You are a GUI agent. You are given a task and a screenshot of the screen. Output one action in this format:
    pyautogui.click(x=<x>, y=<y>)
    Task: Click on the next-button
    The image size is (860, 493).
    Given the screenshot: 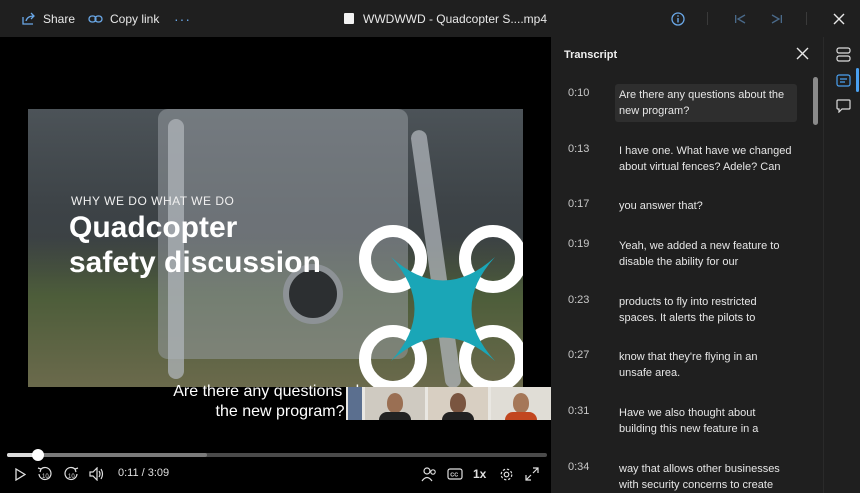 What is the action you would take?
    pyautogui.click(x=776, y=18)
    